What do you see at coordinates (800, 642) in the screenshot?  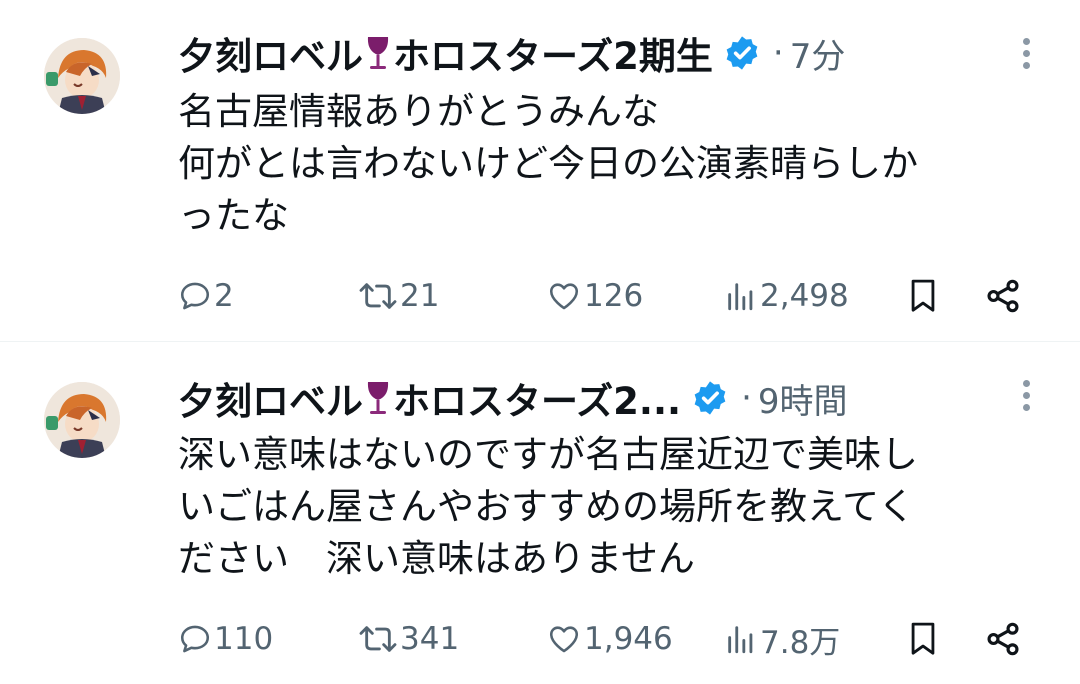 I see `views-count: 7.8万` at bounding box center [800, 642].